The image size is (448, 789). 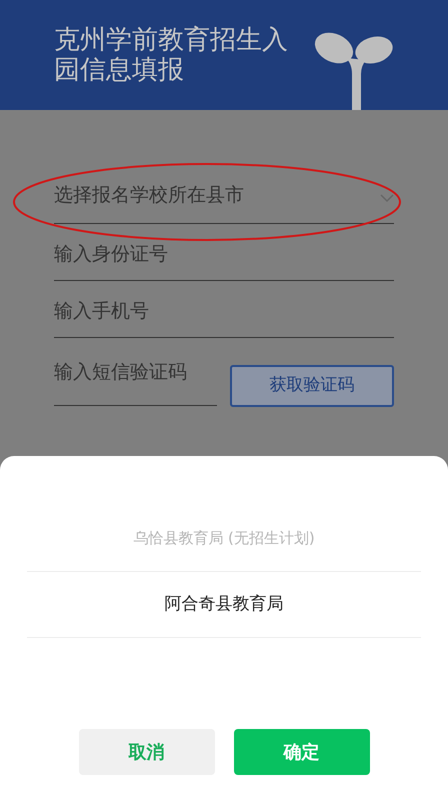 I want to click on code-field: 输入短信验证码, so click(x=135, y=372).